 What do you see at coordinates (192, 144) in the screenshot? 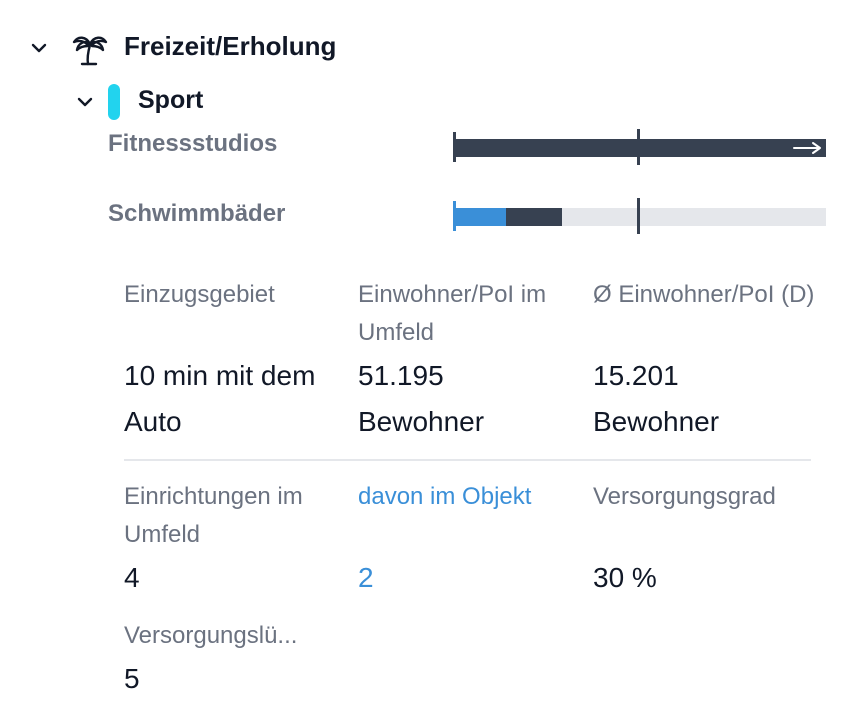
I see `row-label-fitnessstudios: Fitnessstudios` at bounding box center [192, 144].